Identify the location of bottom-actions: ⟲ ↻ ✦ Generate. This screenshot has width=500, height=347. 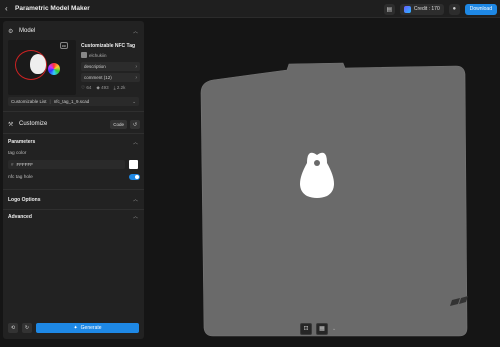
(73, 328).